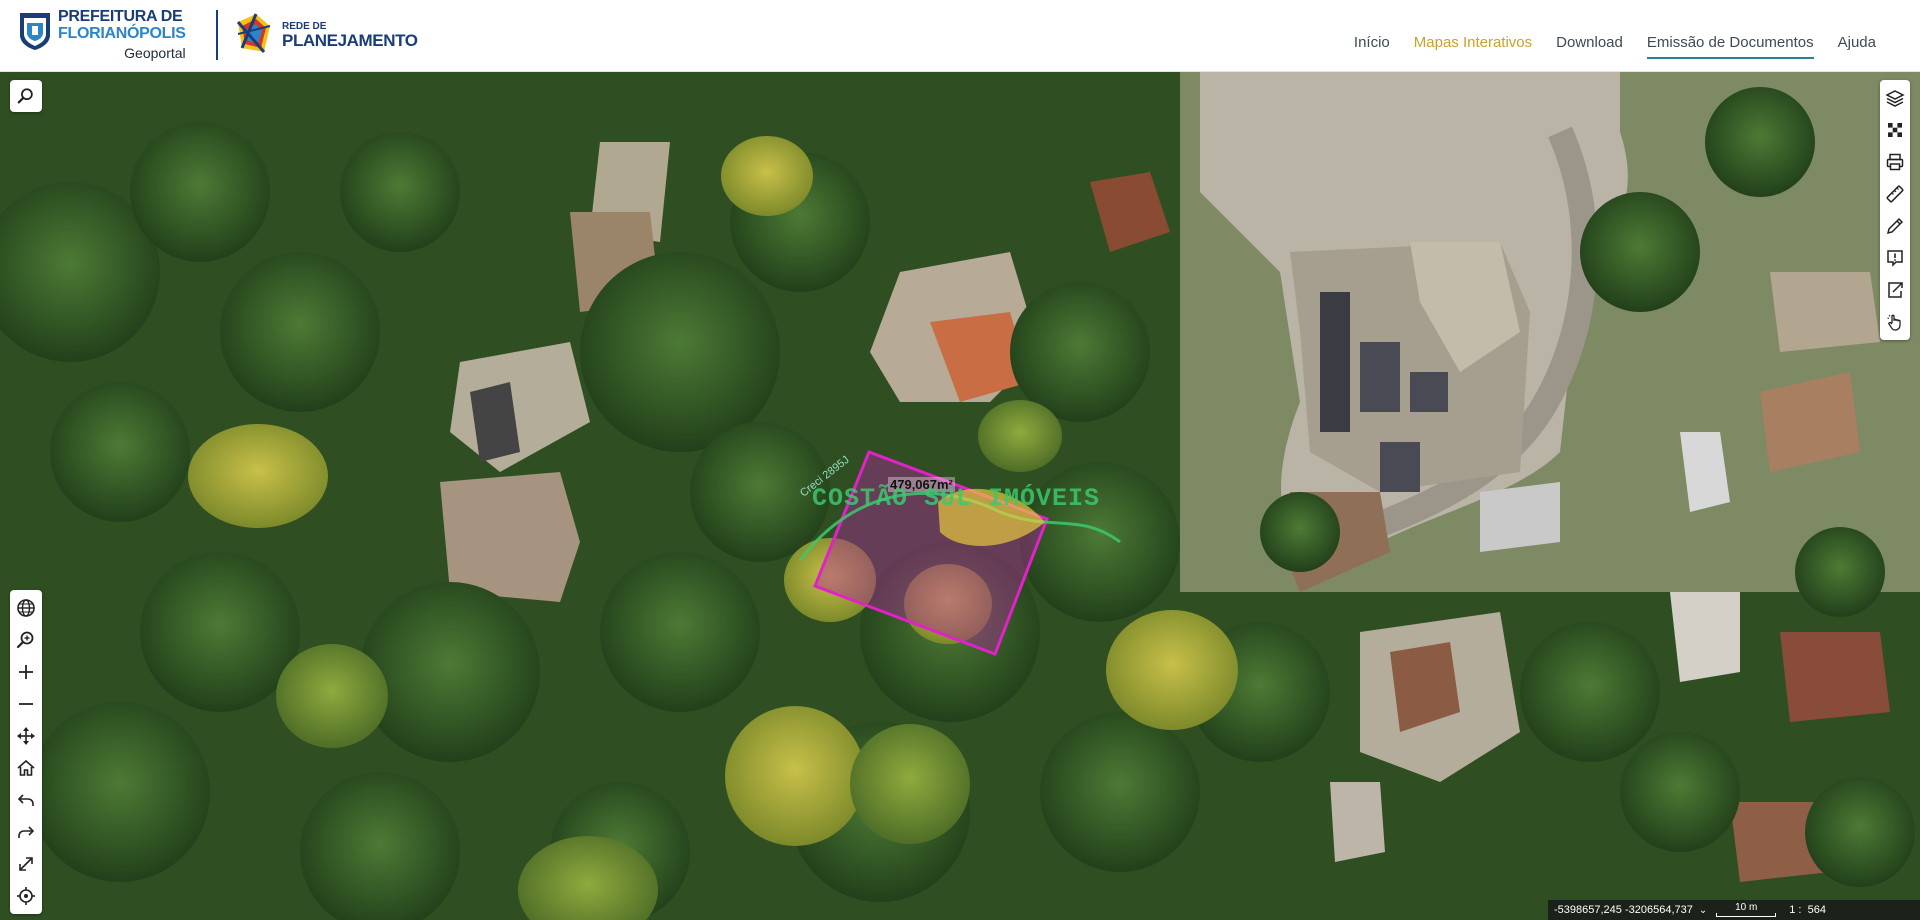 This screenshot has width=1920, height=920. I want to click on prefeitura-logo: PREFEITURA DE FLORIANÓPOLIS Geoportal, so click(102, 35).